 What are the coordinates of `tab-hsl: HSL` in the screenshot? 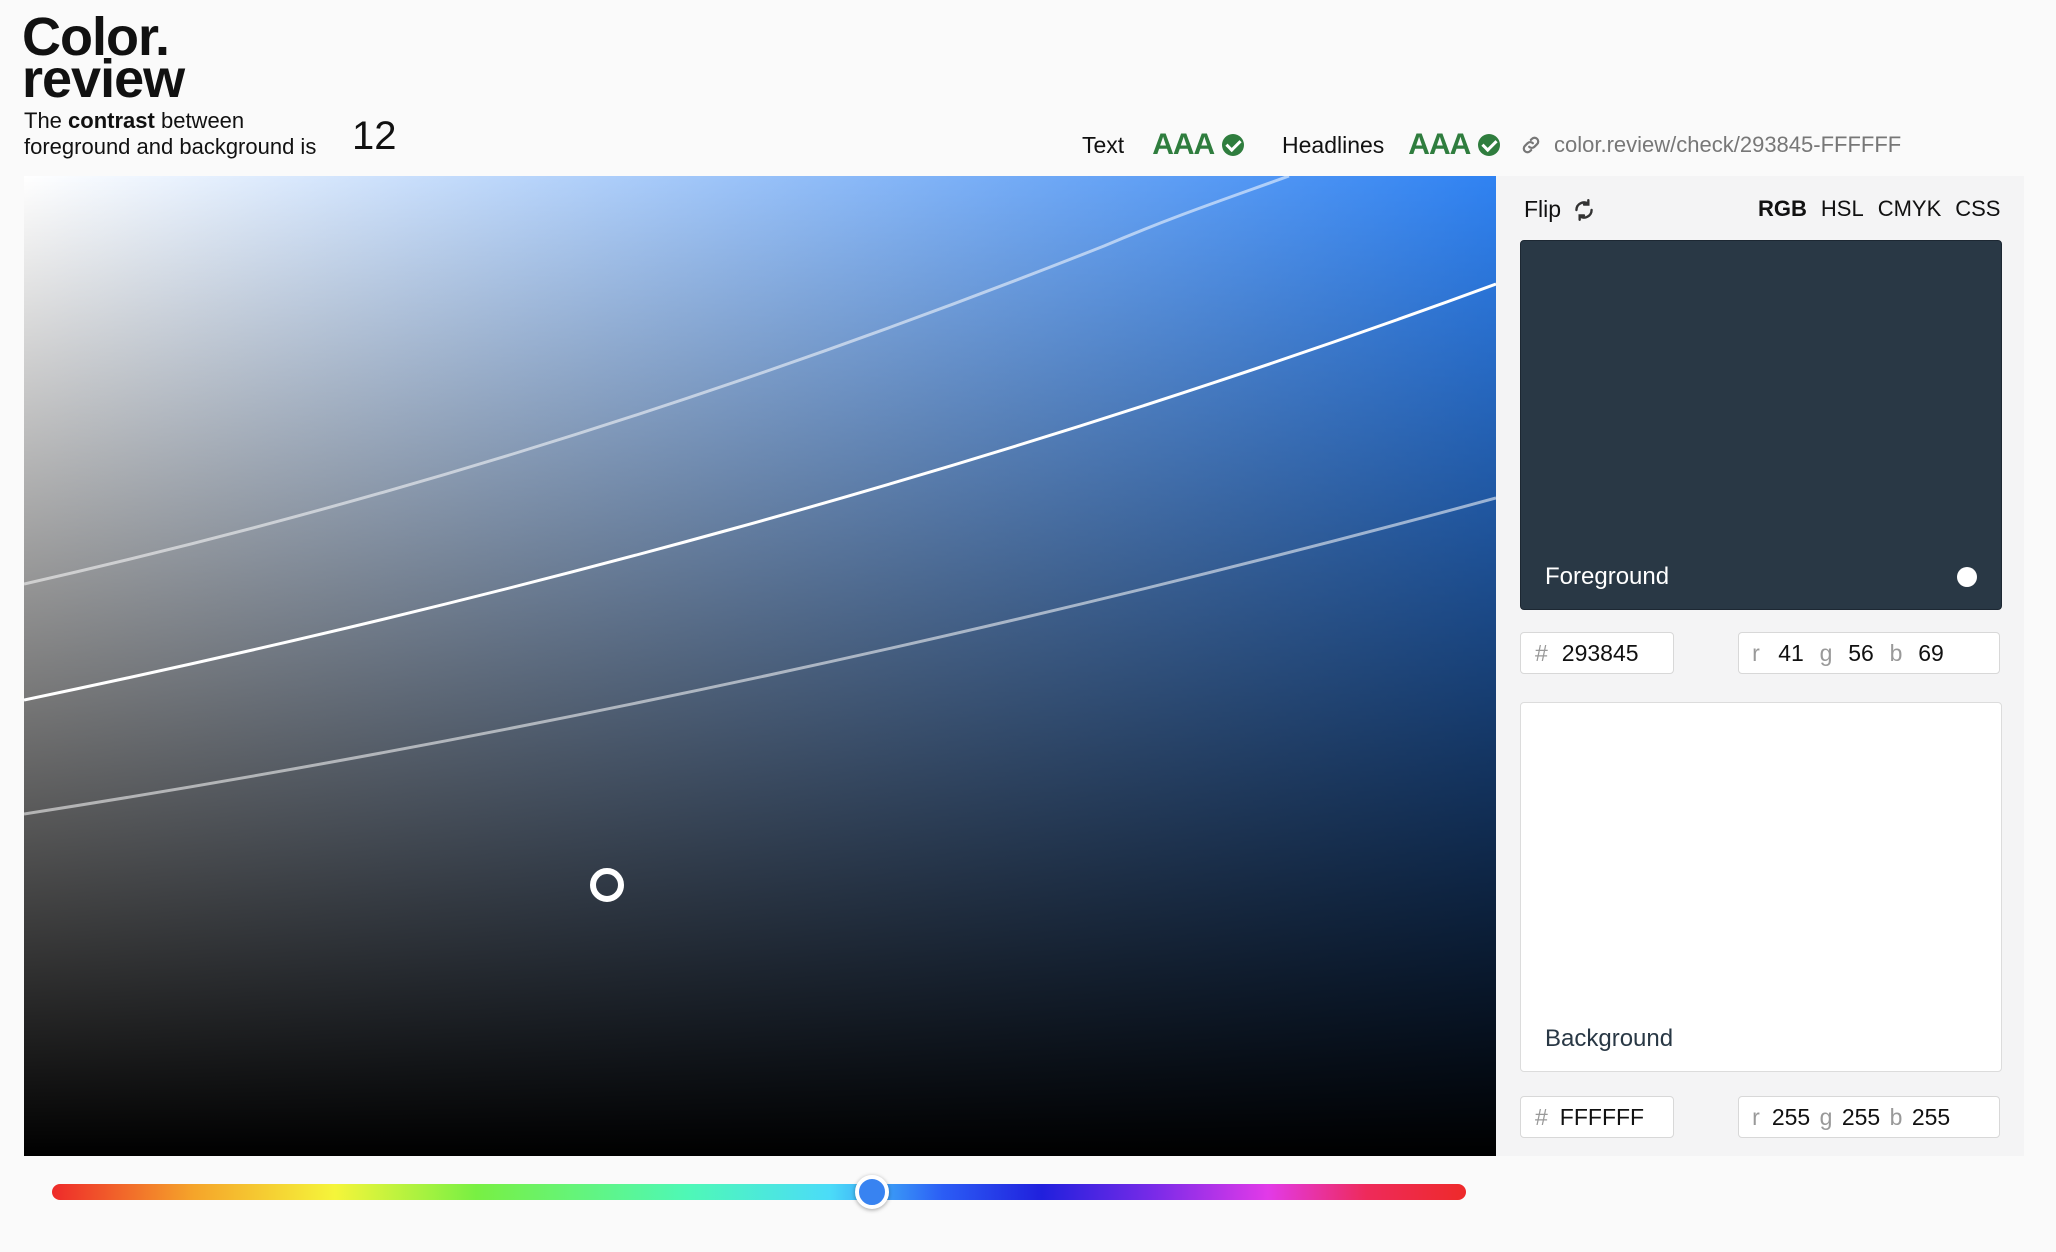 It's located at (1842, 209).